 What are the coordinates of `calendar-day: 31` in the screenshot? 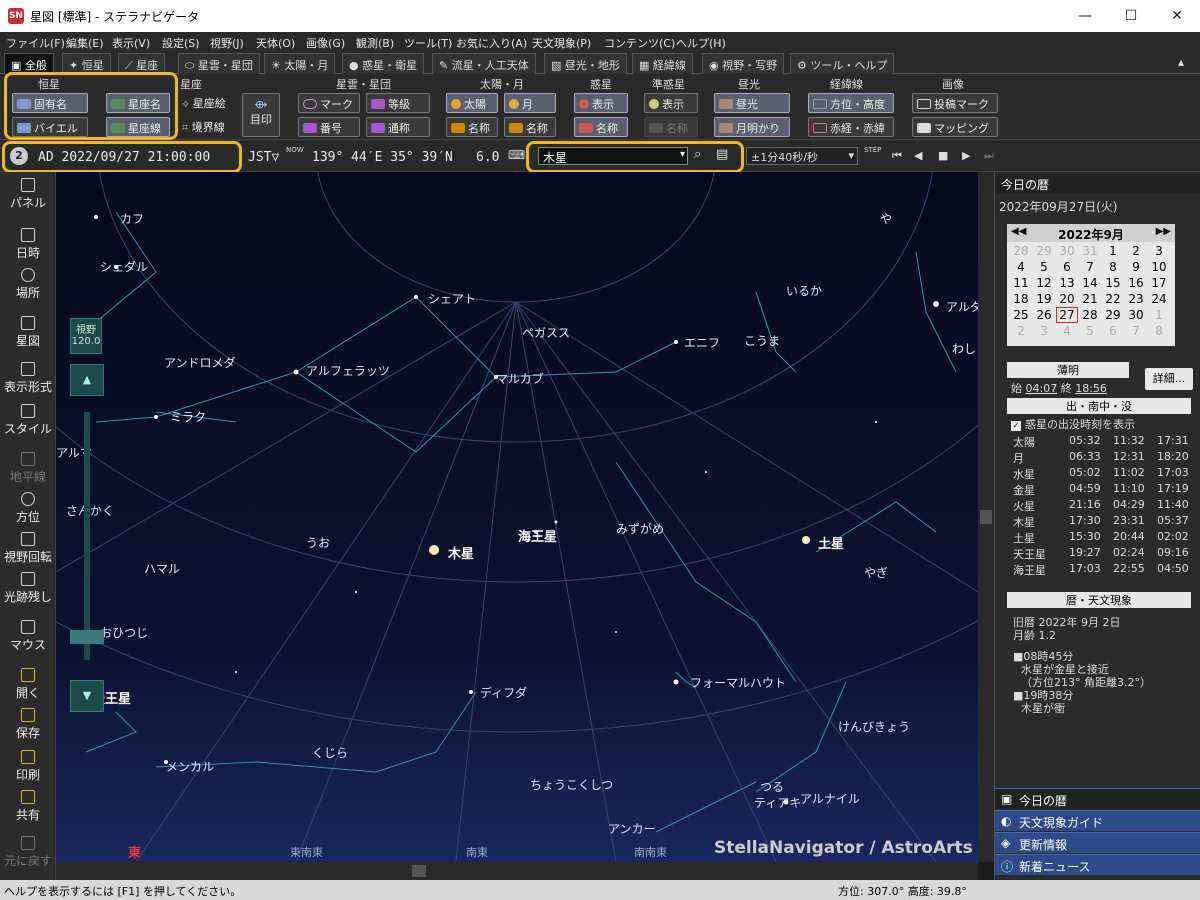 It's located at (1090, 251).